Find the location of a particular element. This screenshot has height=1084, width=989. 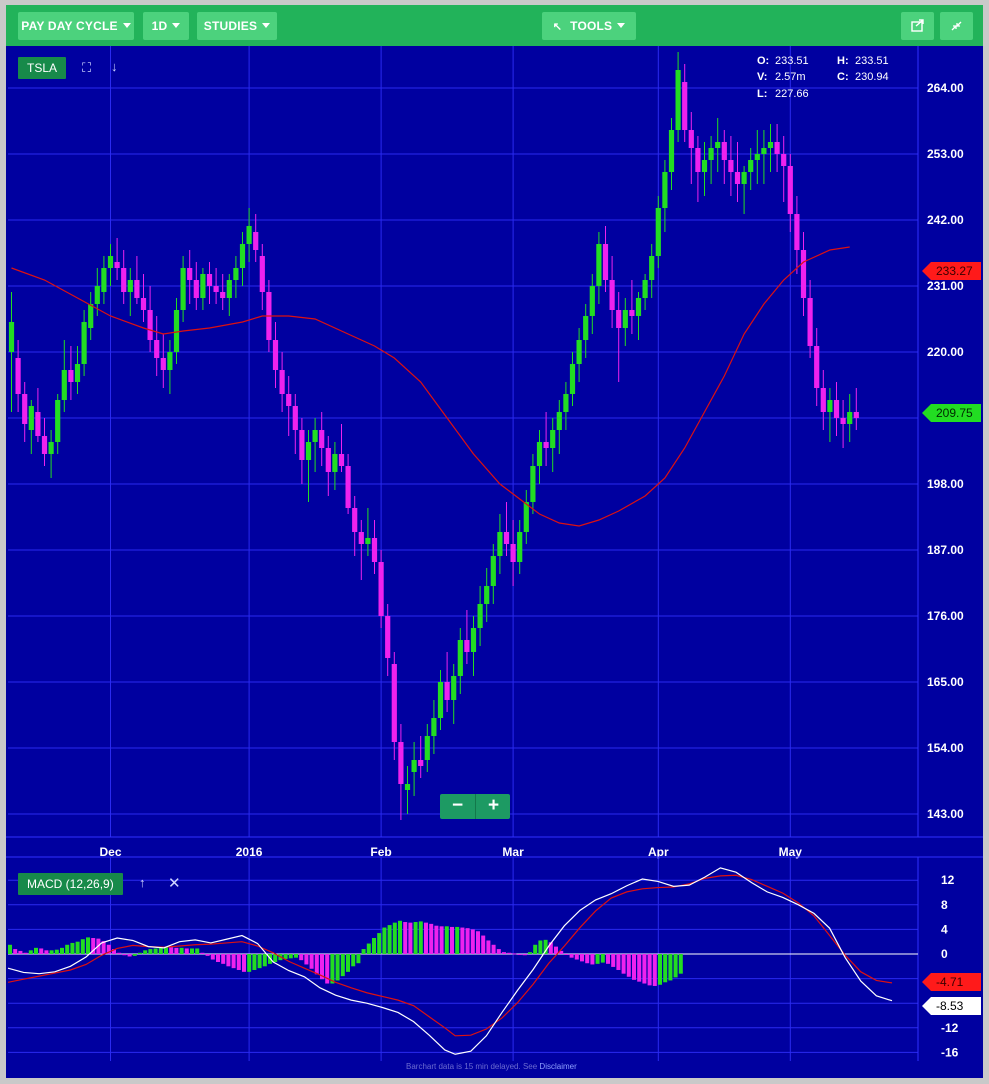

y-tick-label: 154.00 is located at coordinates (945, 748).